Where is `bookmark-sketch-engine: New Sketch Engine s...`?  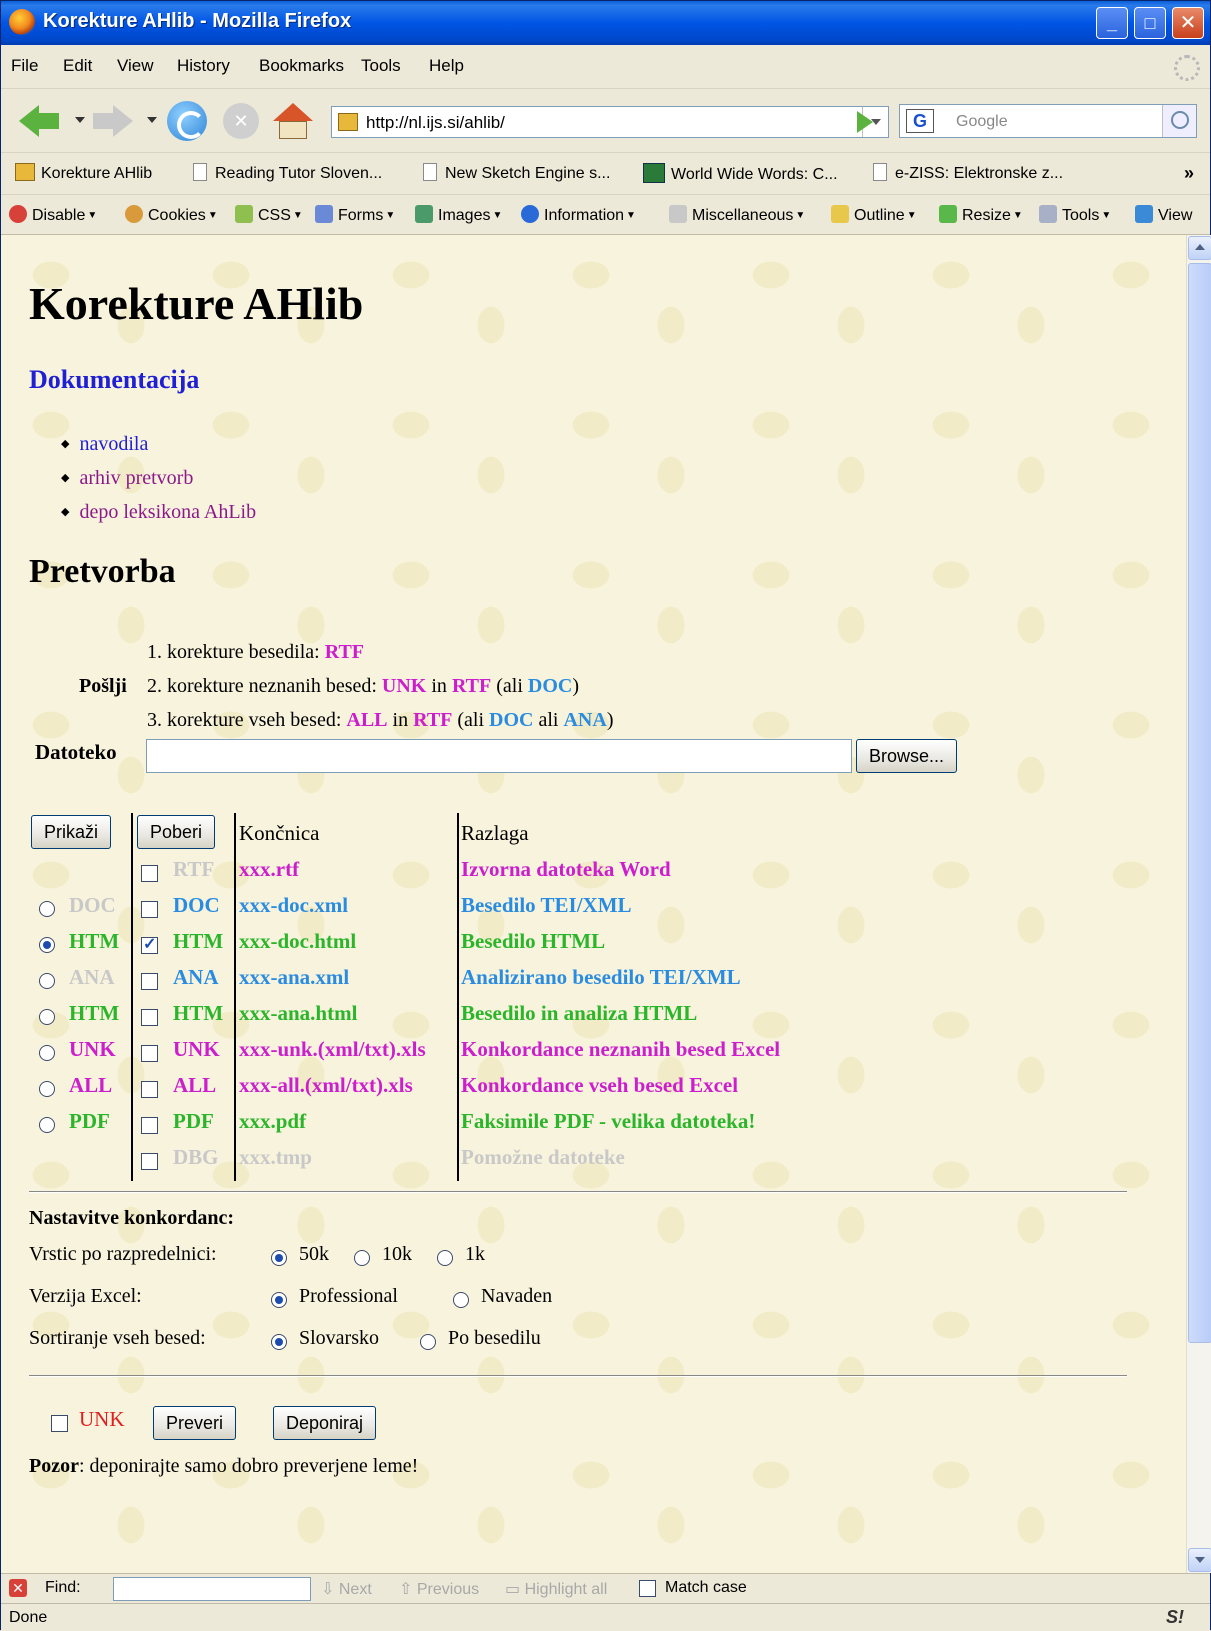
bookmark-sketch-engine: New Sketch Engine s... is located at coordinates (516, 173).